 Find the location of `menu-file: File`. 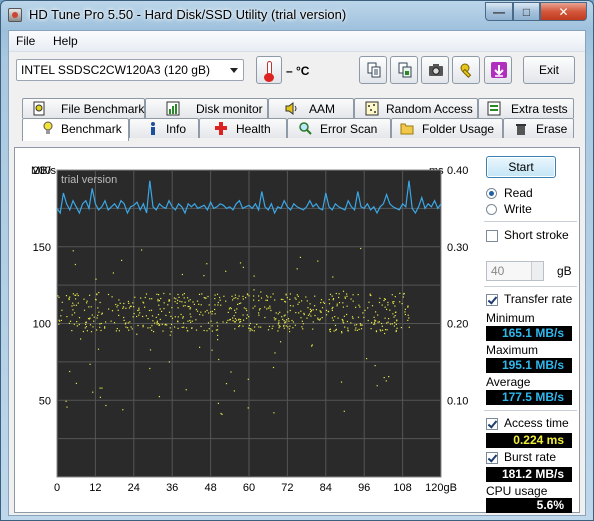

menu-file: File is located at coordinates (25, 41).